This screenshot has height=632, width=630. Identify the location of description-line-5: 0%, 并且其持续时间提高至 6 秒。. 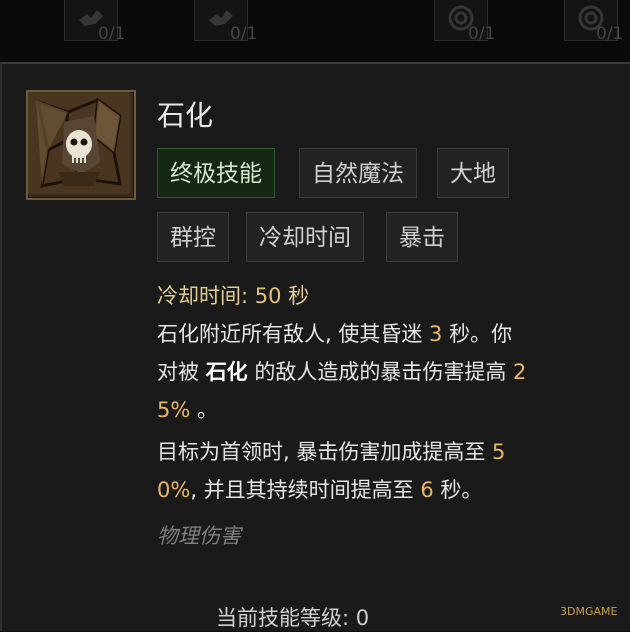
(320, 490).